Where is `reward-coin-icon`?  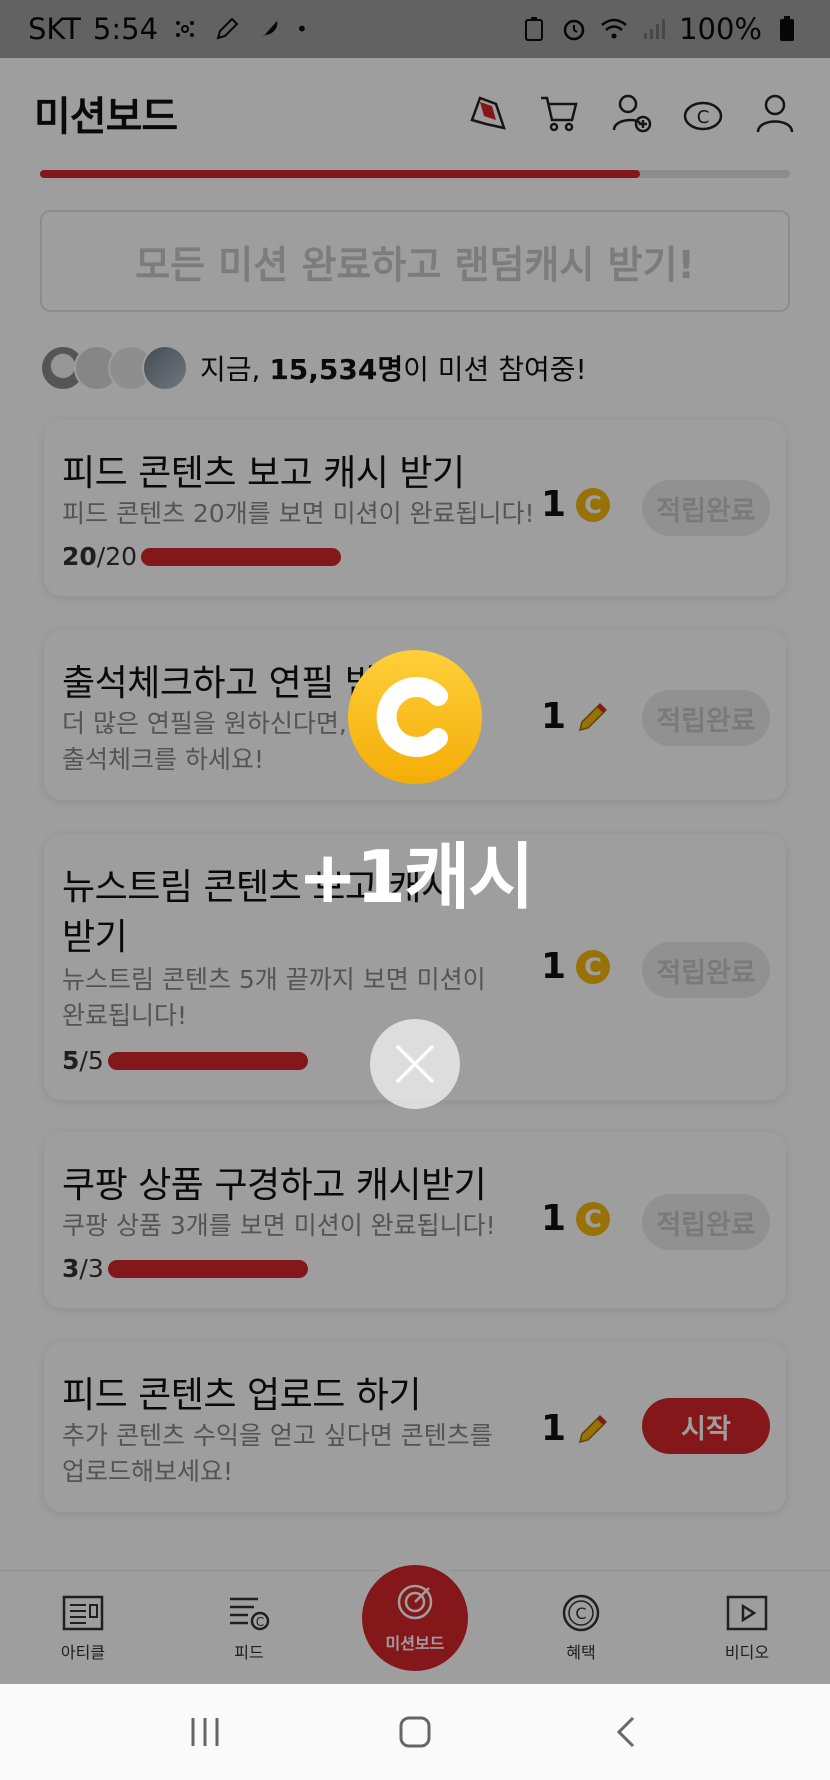 reward-coin-icon is located at coordinates (415, 717).